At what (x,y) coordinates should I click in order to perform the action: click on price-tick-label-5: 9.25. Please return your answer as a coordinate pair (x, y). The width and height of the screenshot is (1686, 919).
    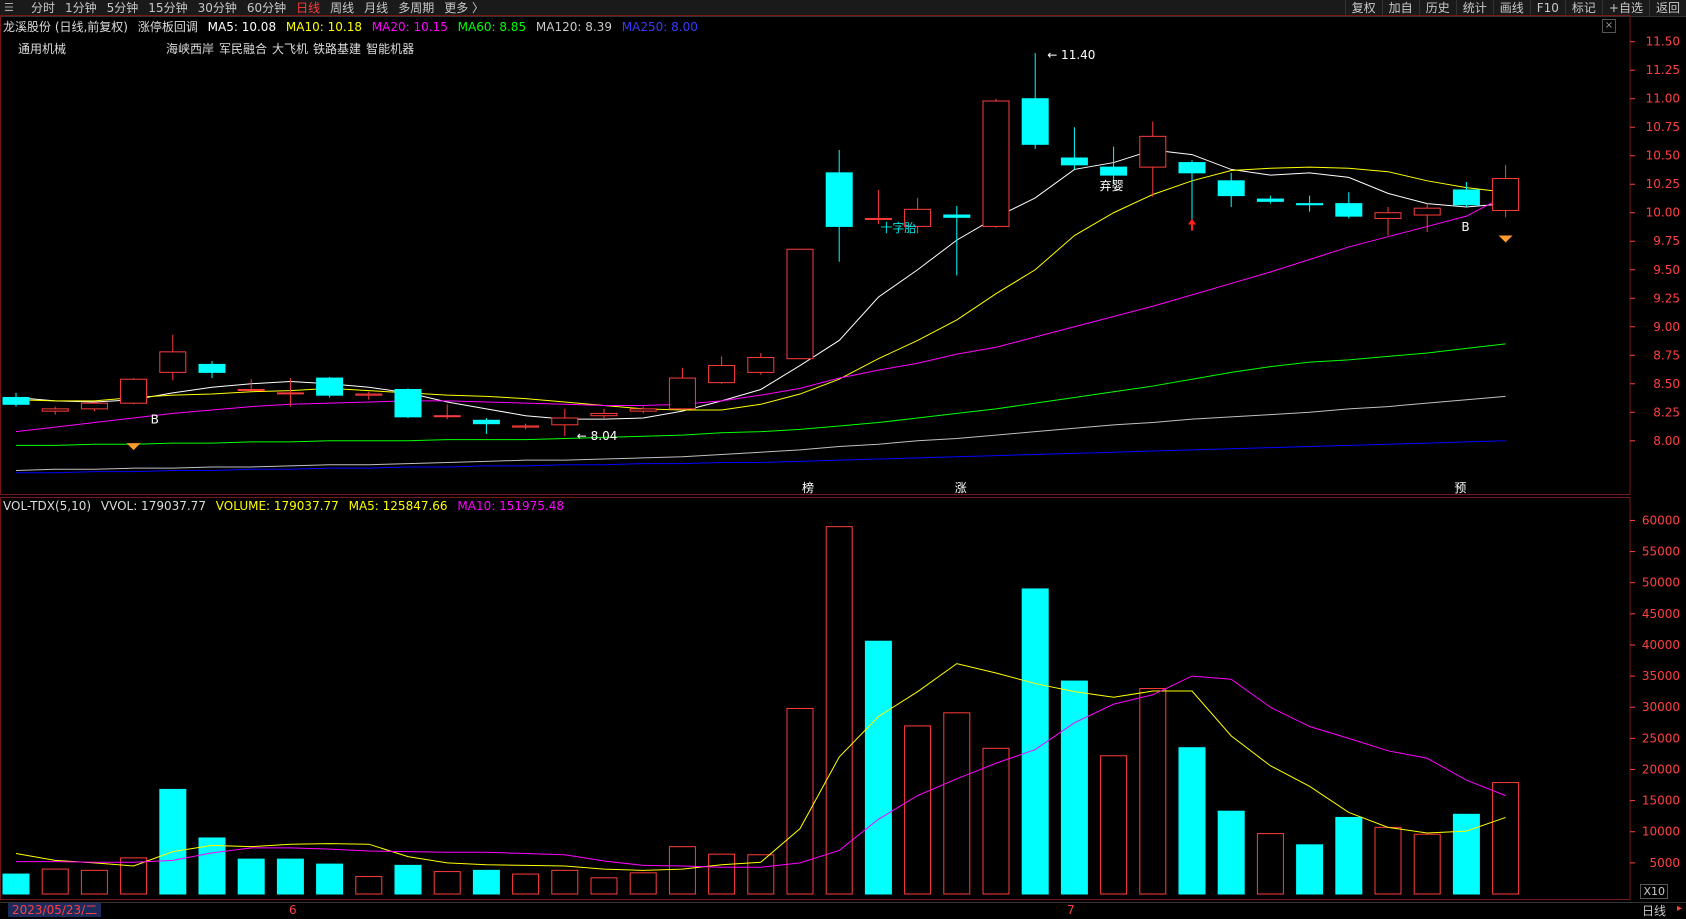
    Looking at the image, I should click on (1666, 298).